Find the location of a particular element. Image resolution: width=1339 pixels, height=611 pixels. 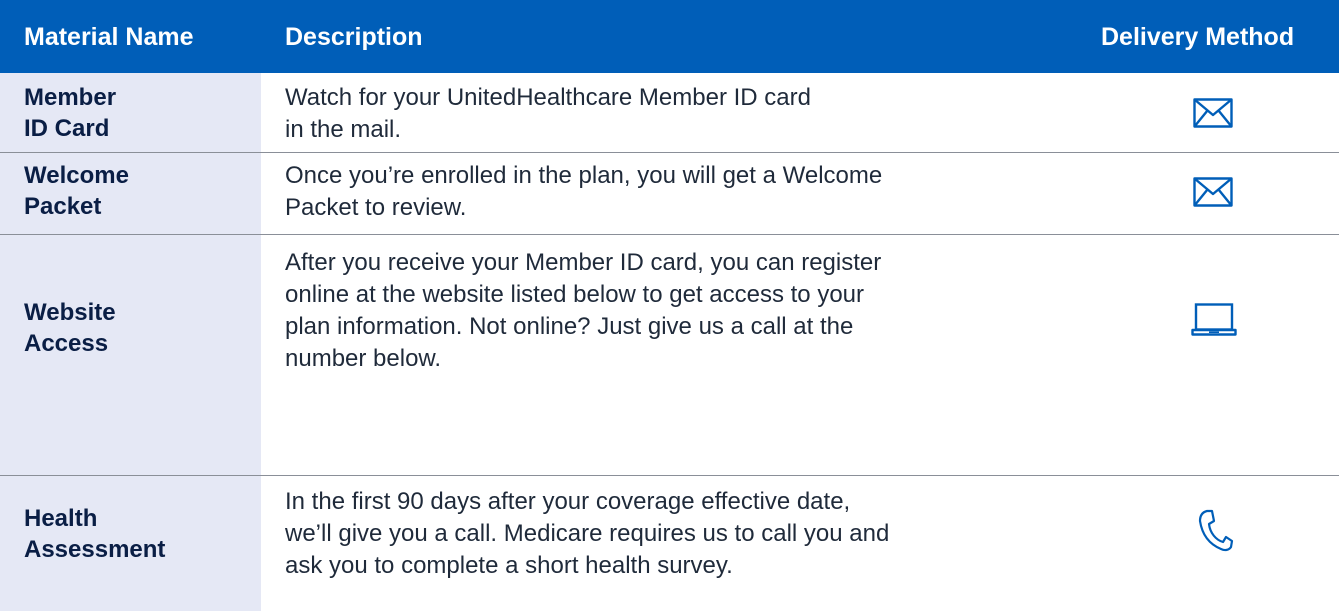

material-name-line: Website is located at coordinates (70, 312).